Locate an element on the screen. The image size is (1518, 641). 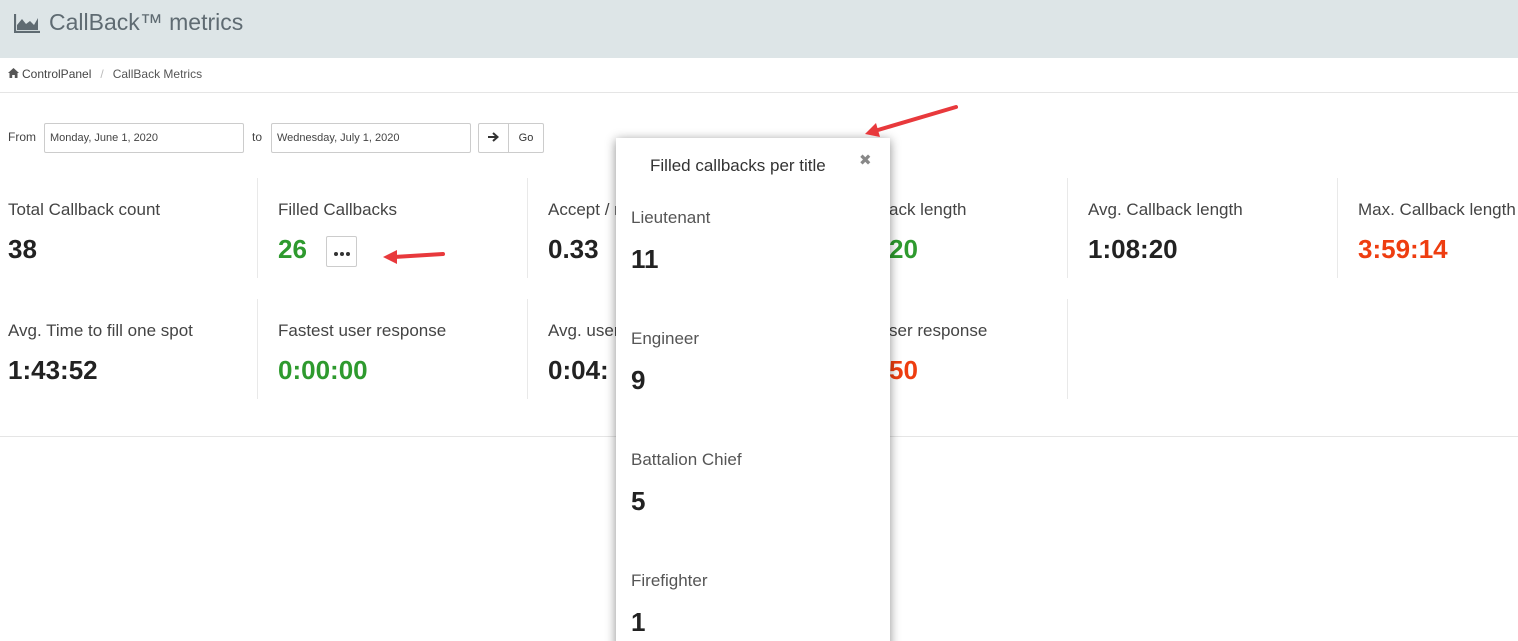
popover-title: Filled callbacks per title is located at coordinates (738, 165).